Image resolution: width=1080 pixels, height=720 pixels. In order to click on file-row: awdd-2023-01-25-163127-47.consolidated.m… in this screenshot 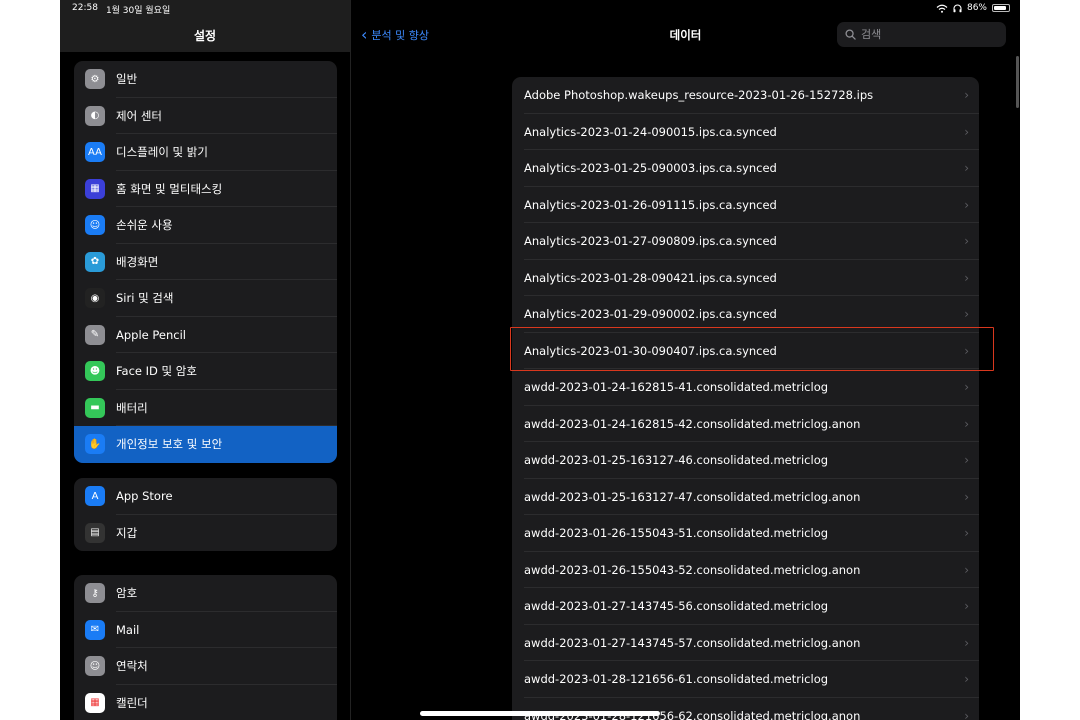, I will do `click(745, 497)`.